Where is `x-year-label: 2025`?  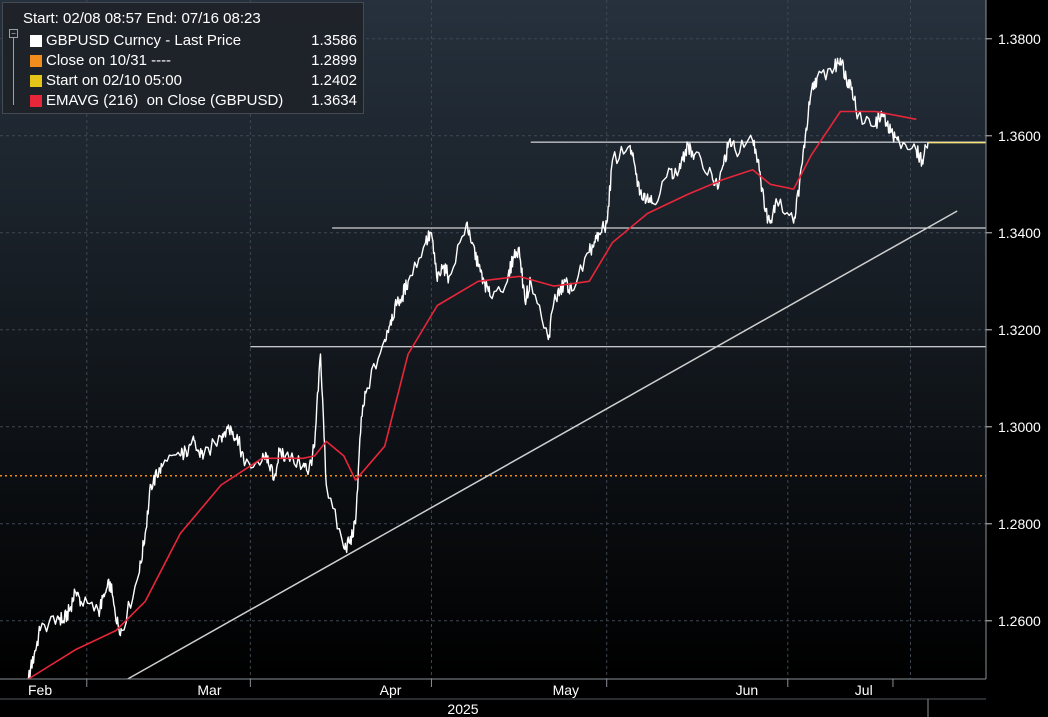
x-year-label: 2025 is located at coordinates (462, 709).